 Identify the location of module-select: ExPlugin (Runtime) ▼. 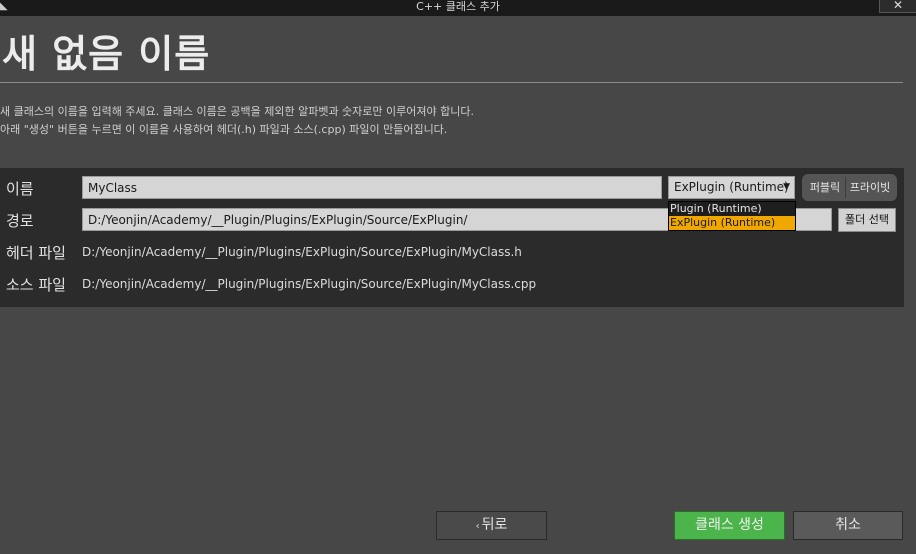
(731, 187).